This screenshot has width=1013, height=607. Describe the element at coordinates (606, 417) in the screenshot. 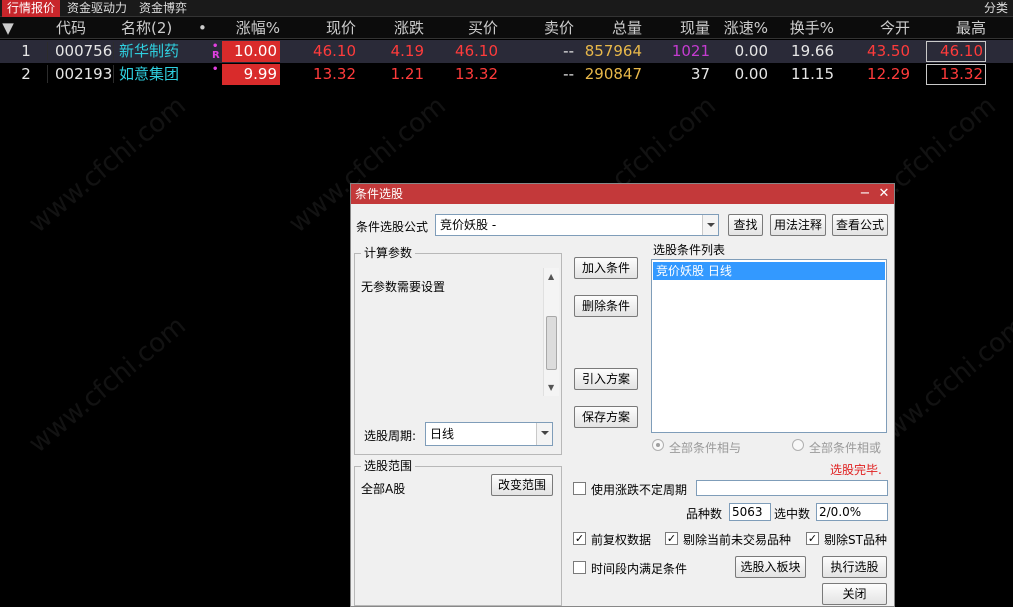

I see `save-plan-button: 保存方案` at that location.